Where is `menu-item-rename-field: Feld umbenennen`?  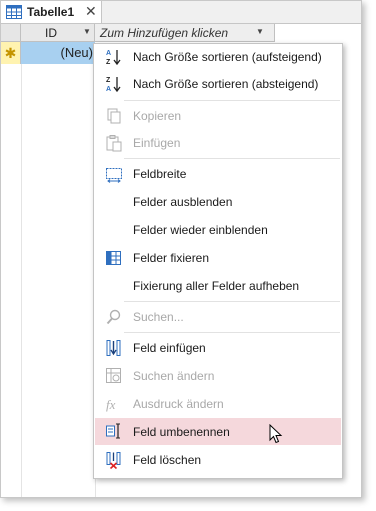
menu-item-rename-field: Feld umbenennen is located at coordinates (218, 431).